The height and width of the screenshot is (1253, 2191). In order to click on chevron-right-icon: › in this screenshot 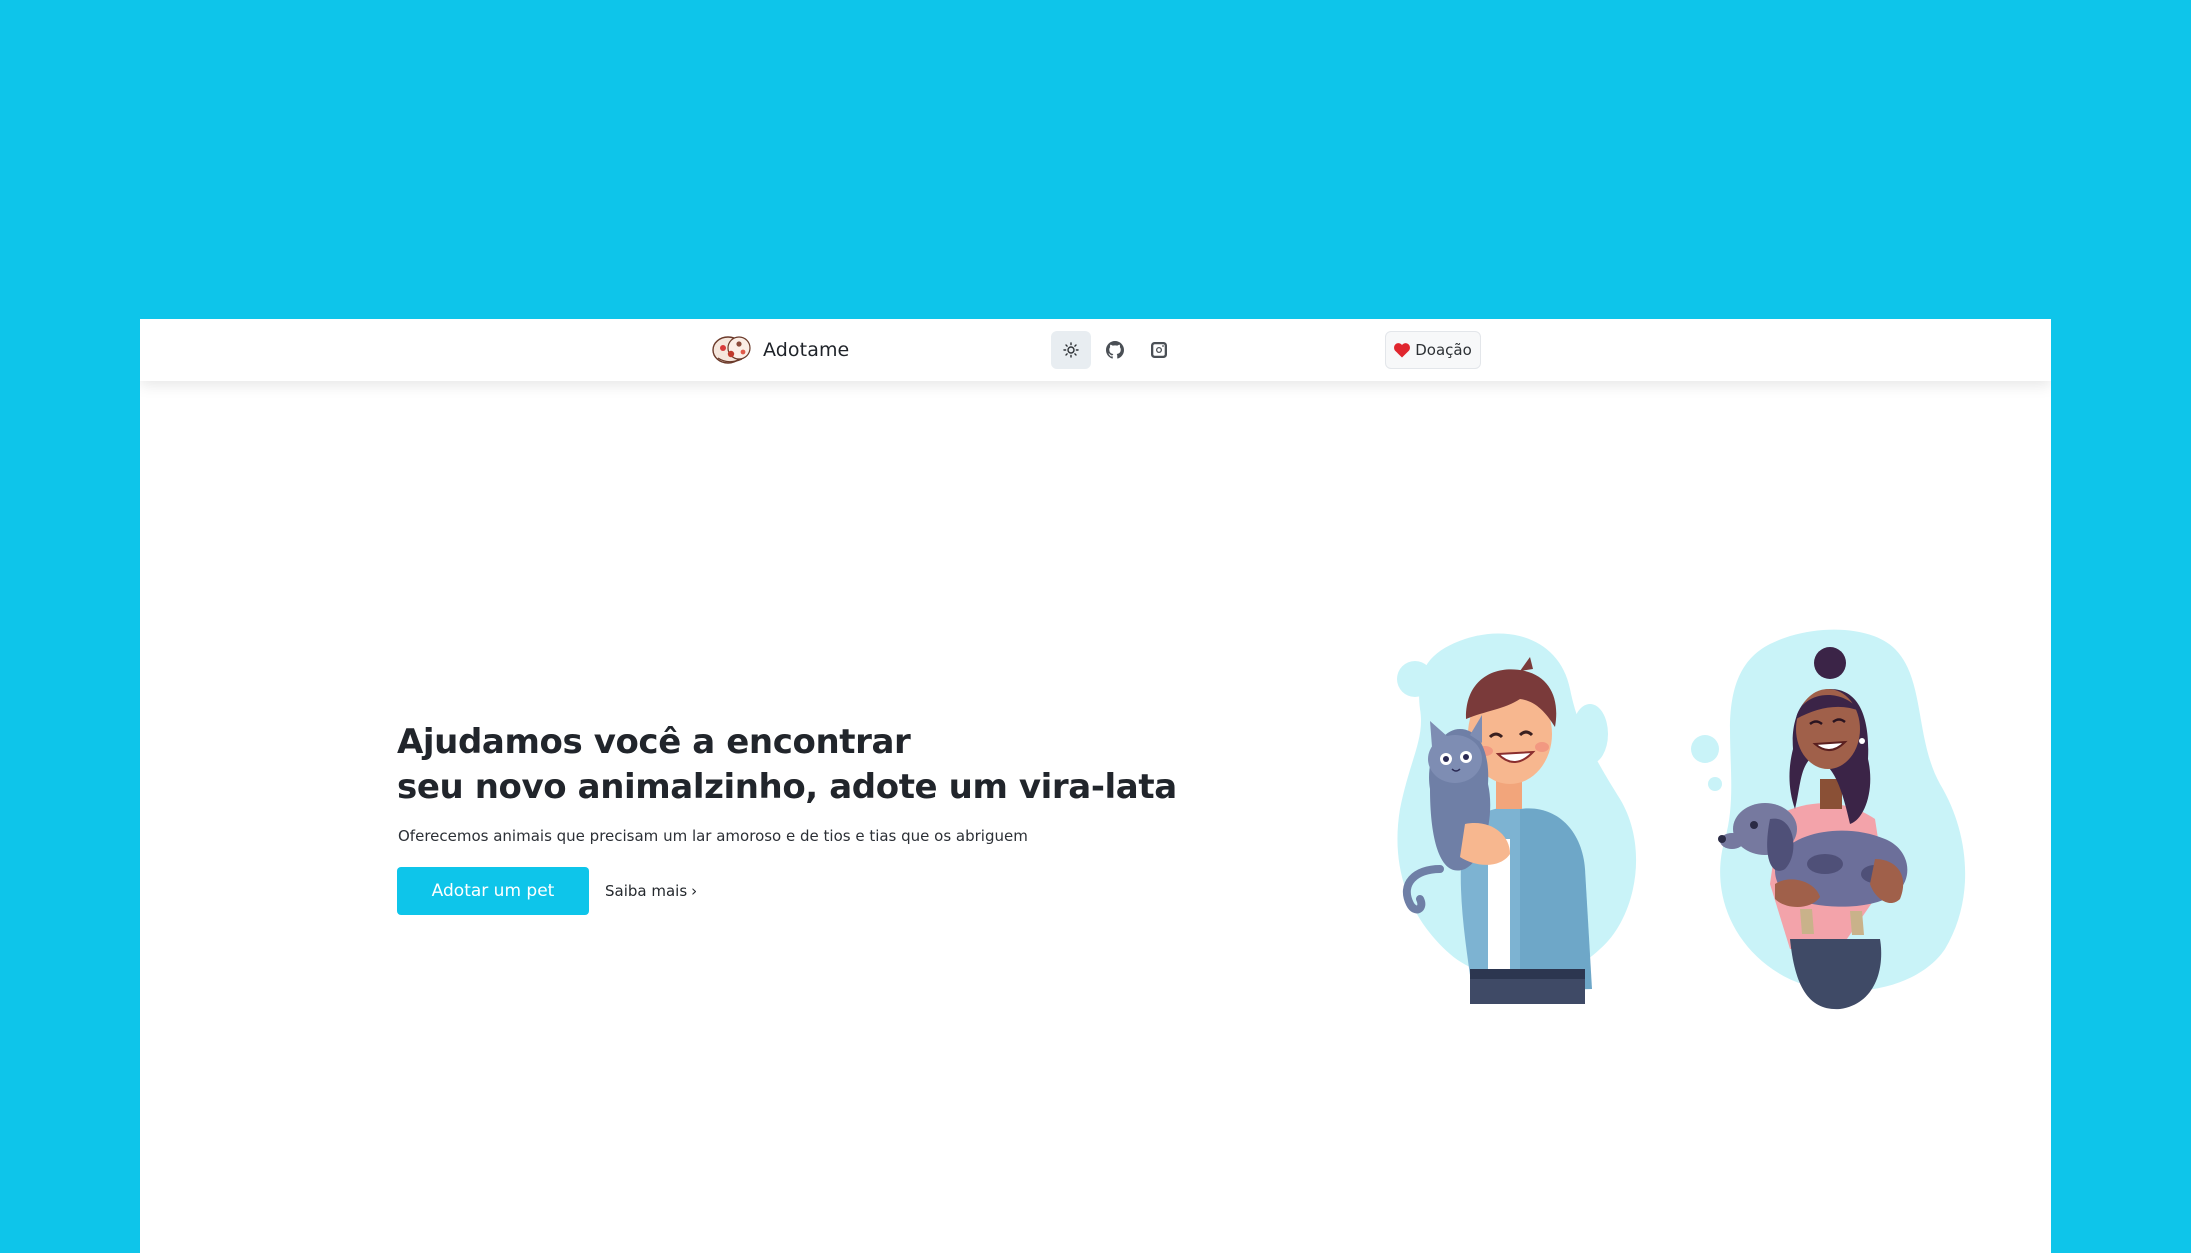, I will do `click(694, 891)`.